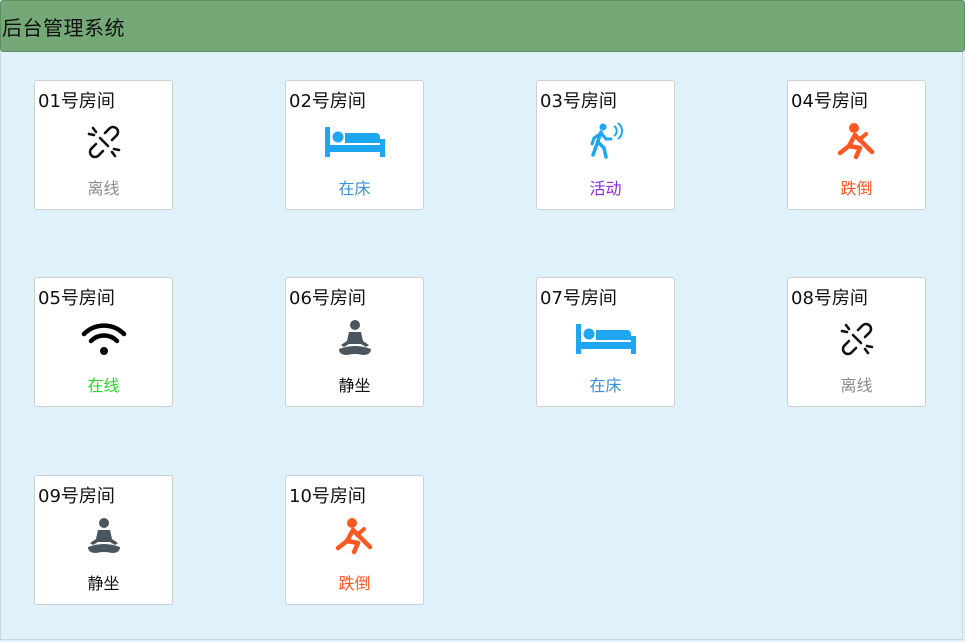 Image resolution: width=965 pixels, height=642 pixels. Describe the element at coordinates (76, 298) in the screenshot. I see `room-name: 05号房间` at that location.